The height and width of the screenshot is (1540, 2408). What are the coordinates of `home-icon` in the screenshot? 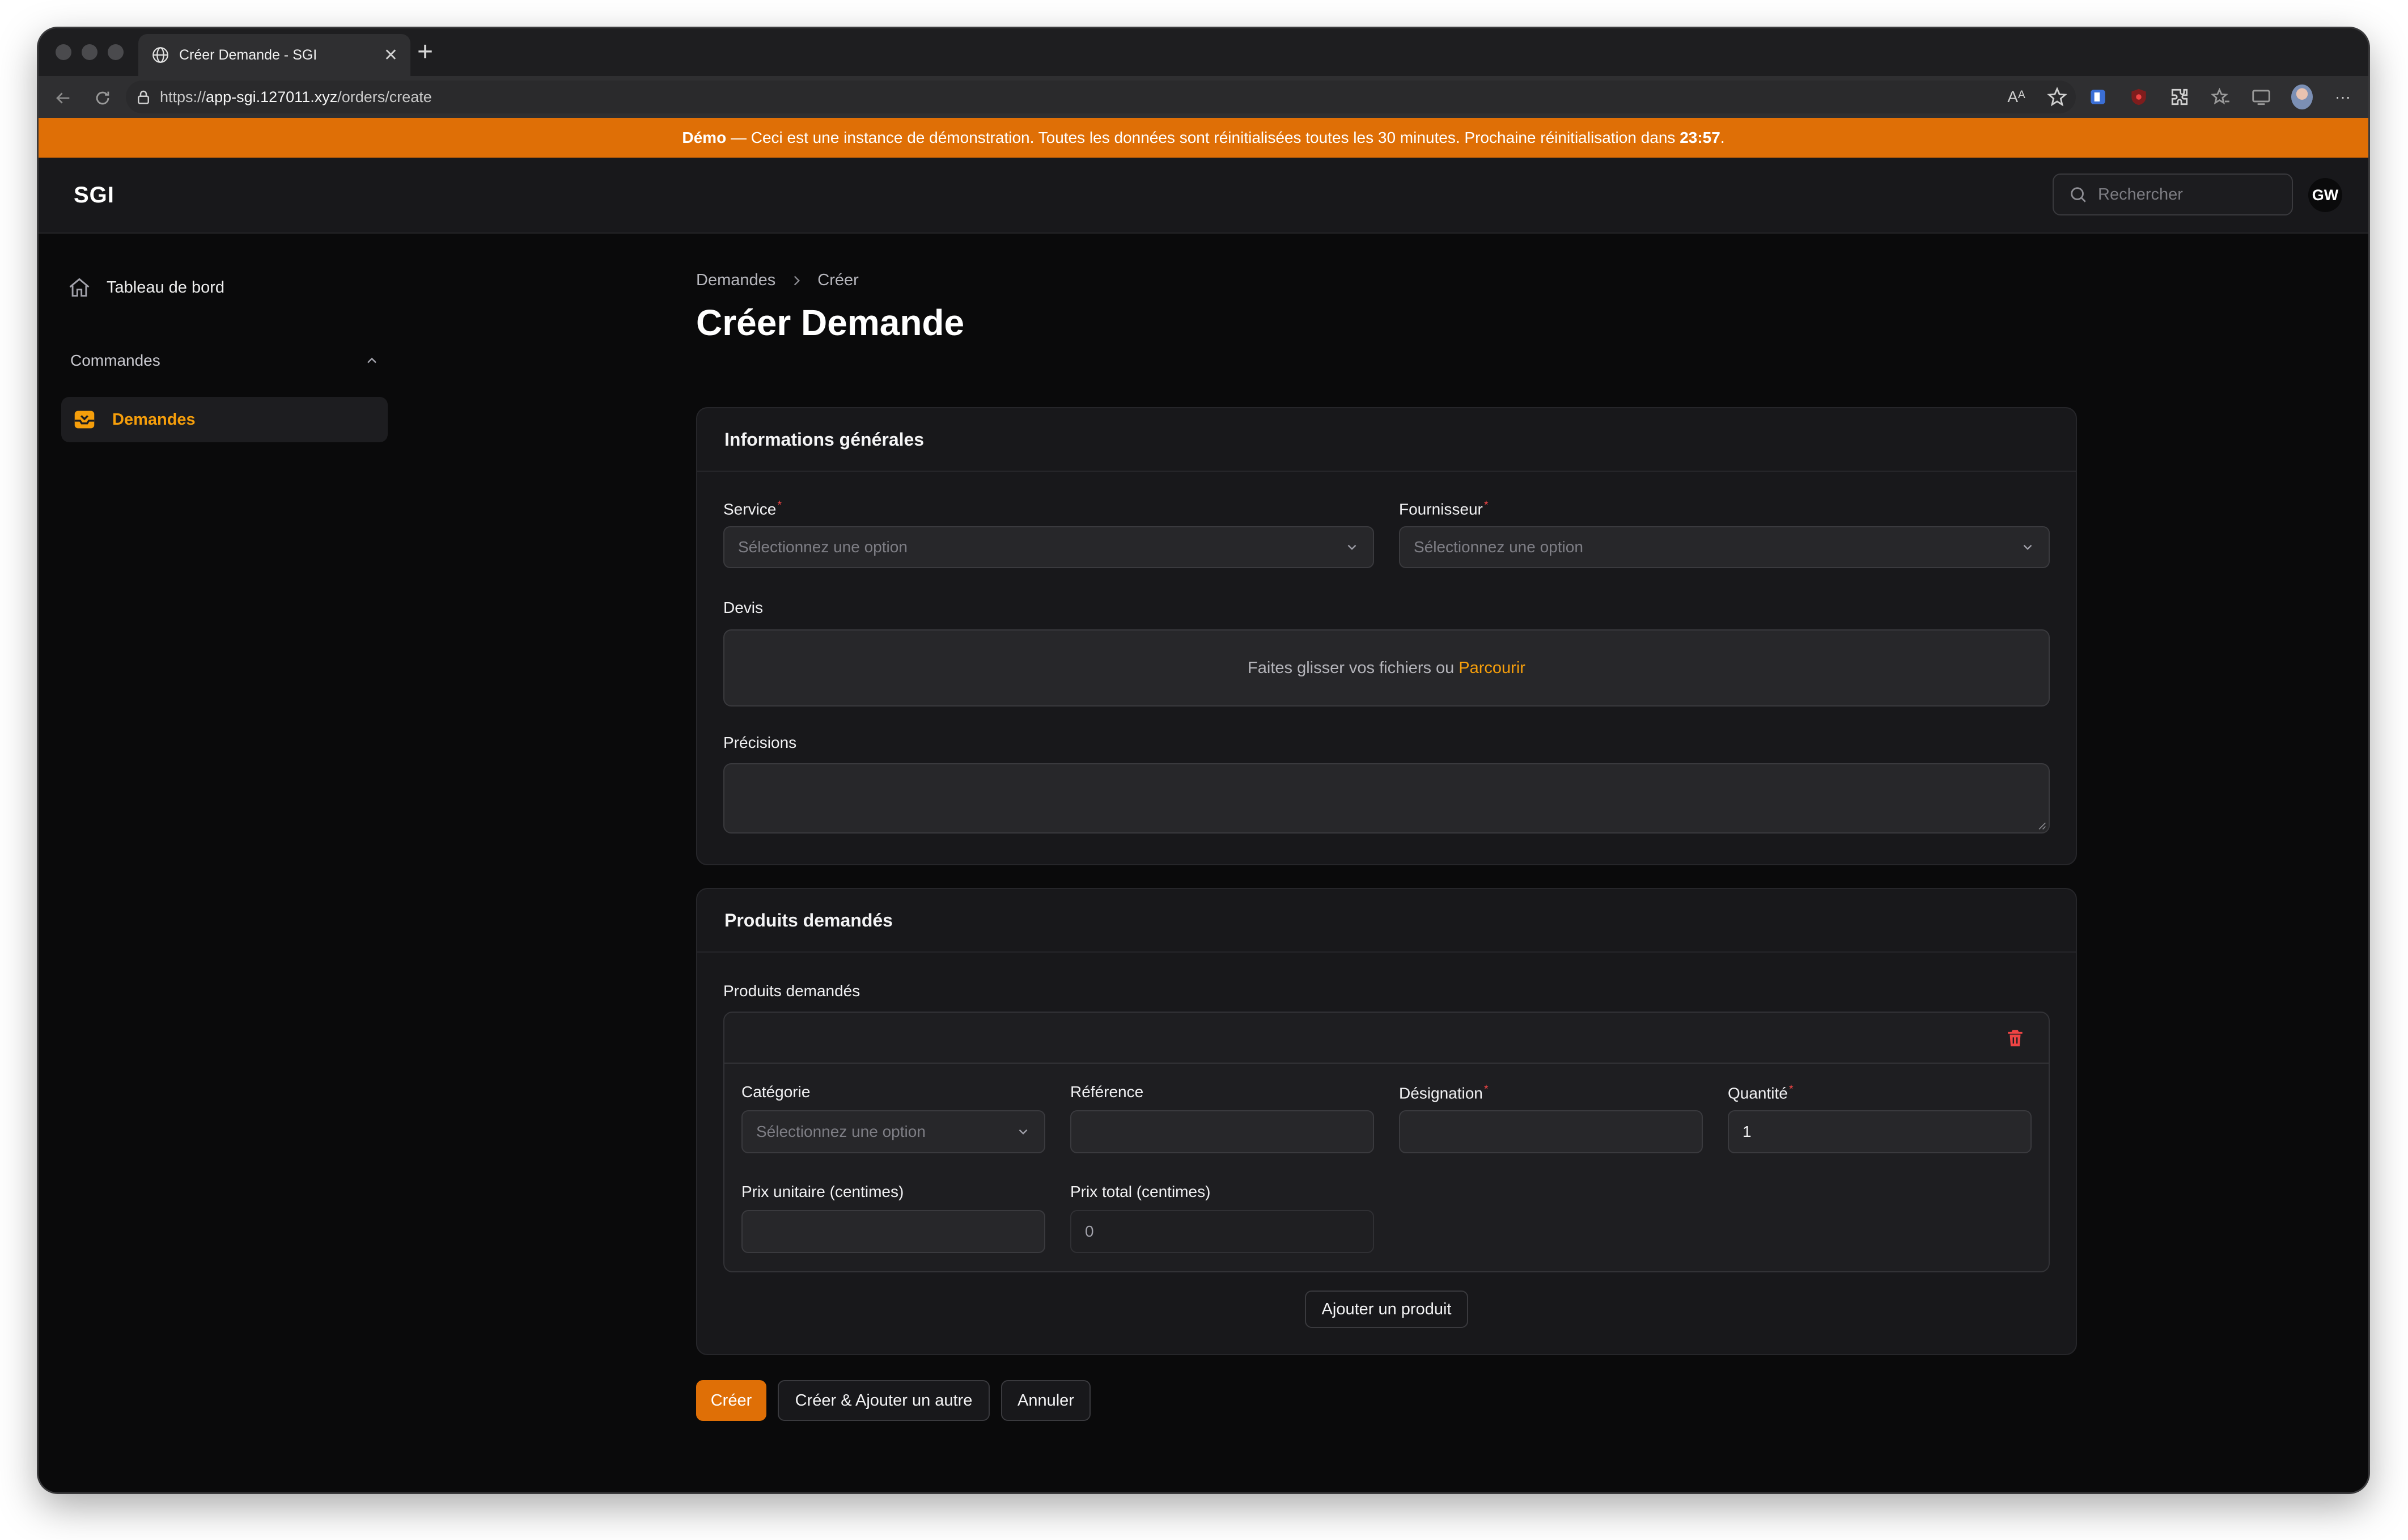 It's located at (79, 287).